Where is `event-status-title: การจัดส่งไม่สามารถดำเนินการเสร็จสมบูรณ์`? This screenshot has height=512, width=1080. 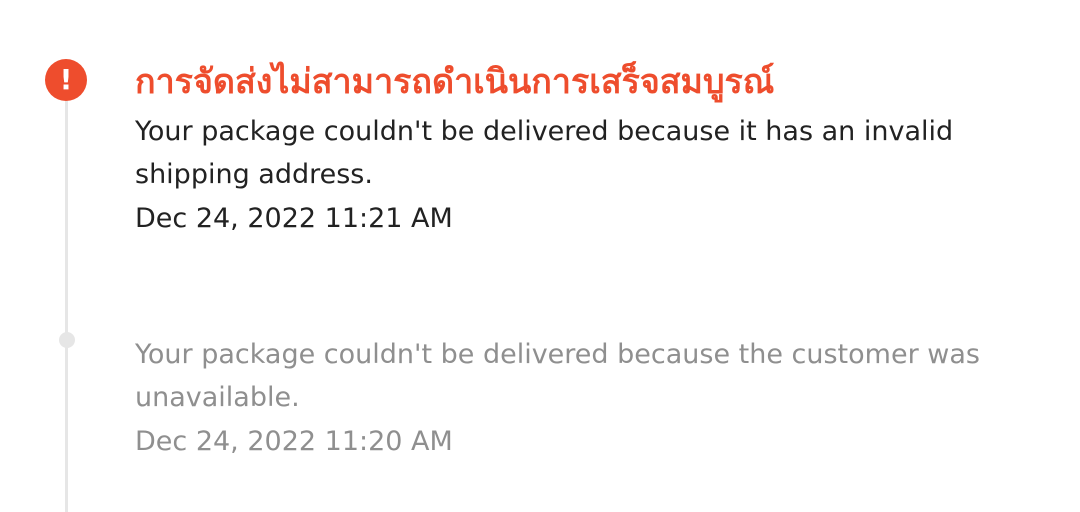
event-status-title: การจัดส่งไม่สามารถดำเนินการเสร็จสมบูรณ์ is located at coordinates (455, 82).